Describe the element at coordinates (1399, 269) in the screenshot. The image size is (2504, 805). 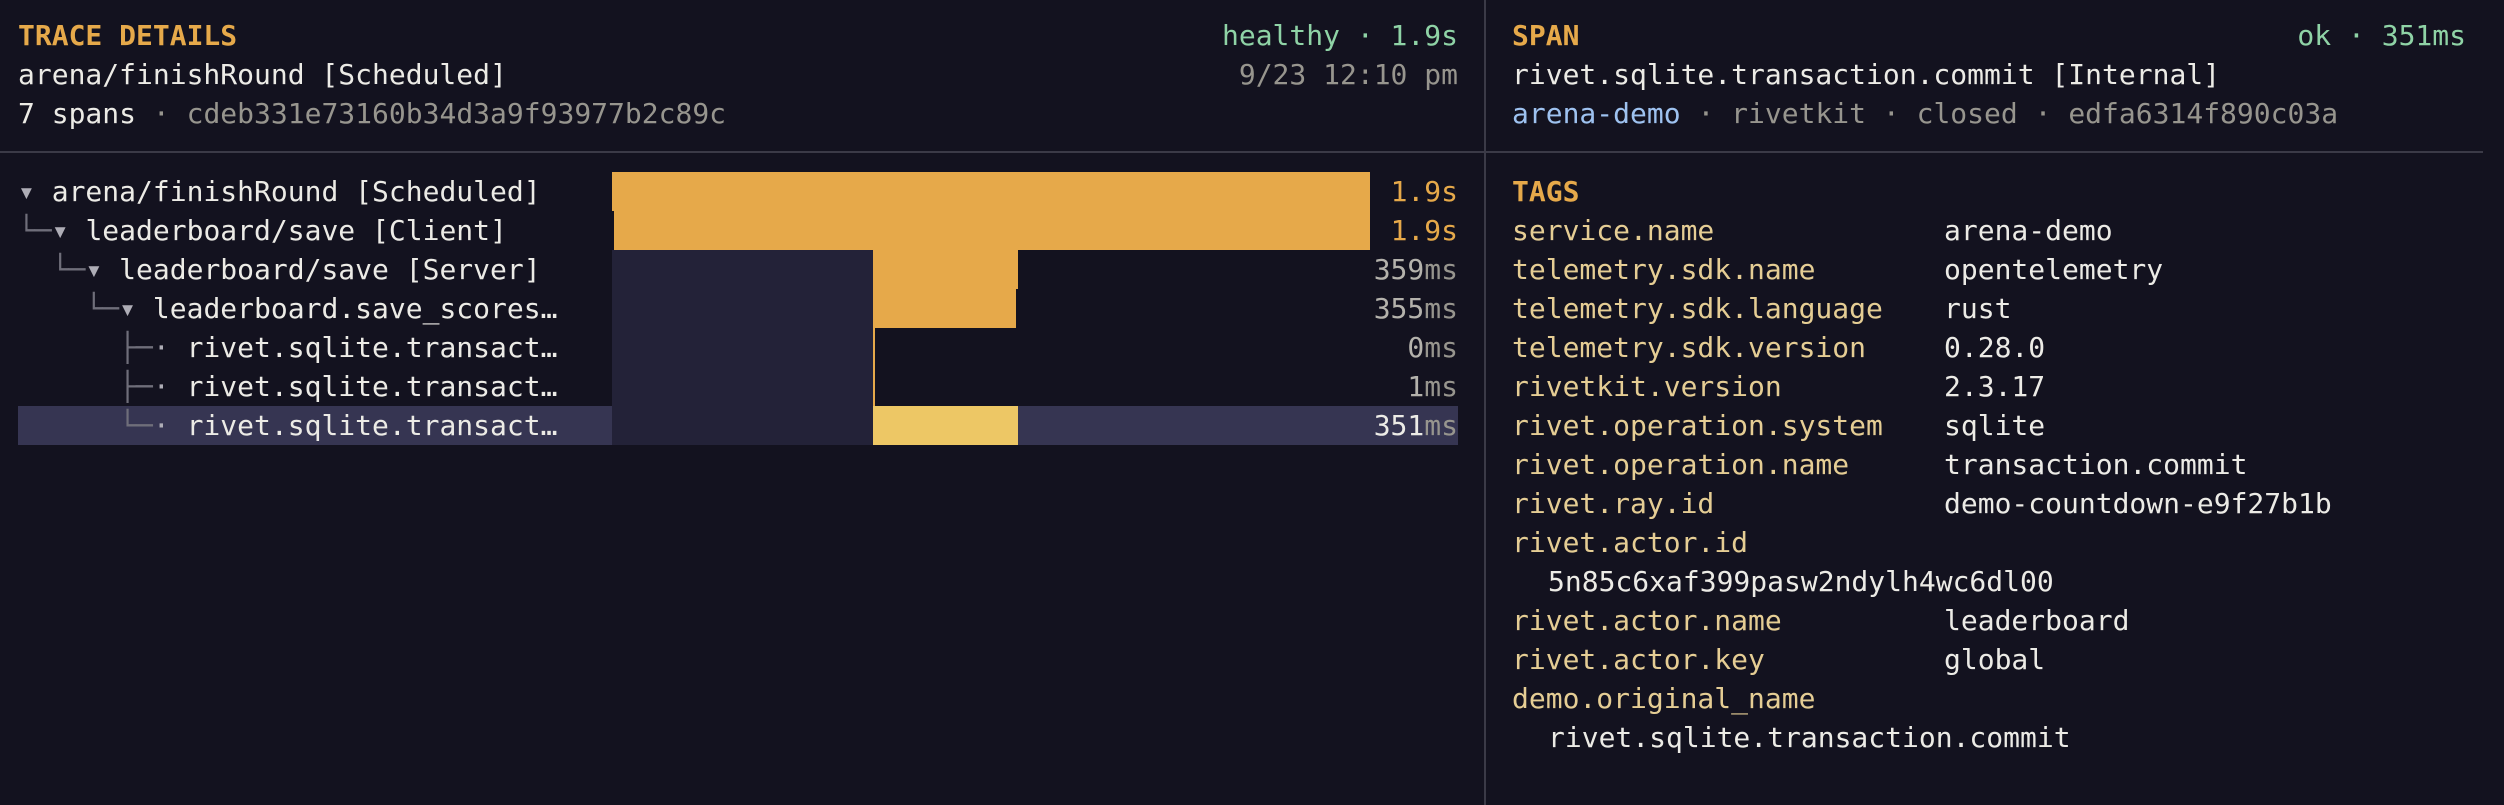
I see `duration-value: 359` at that location.